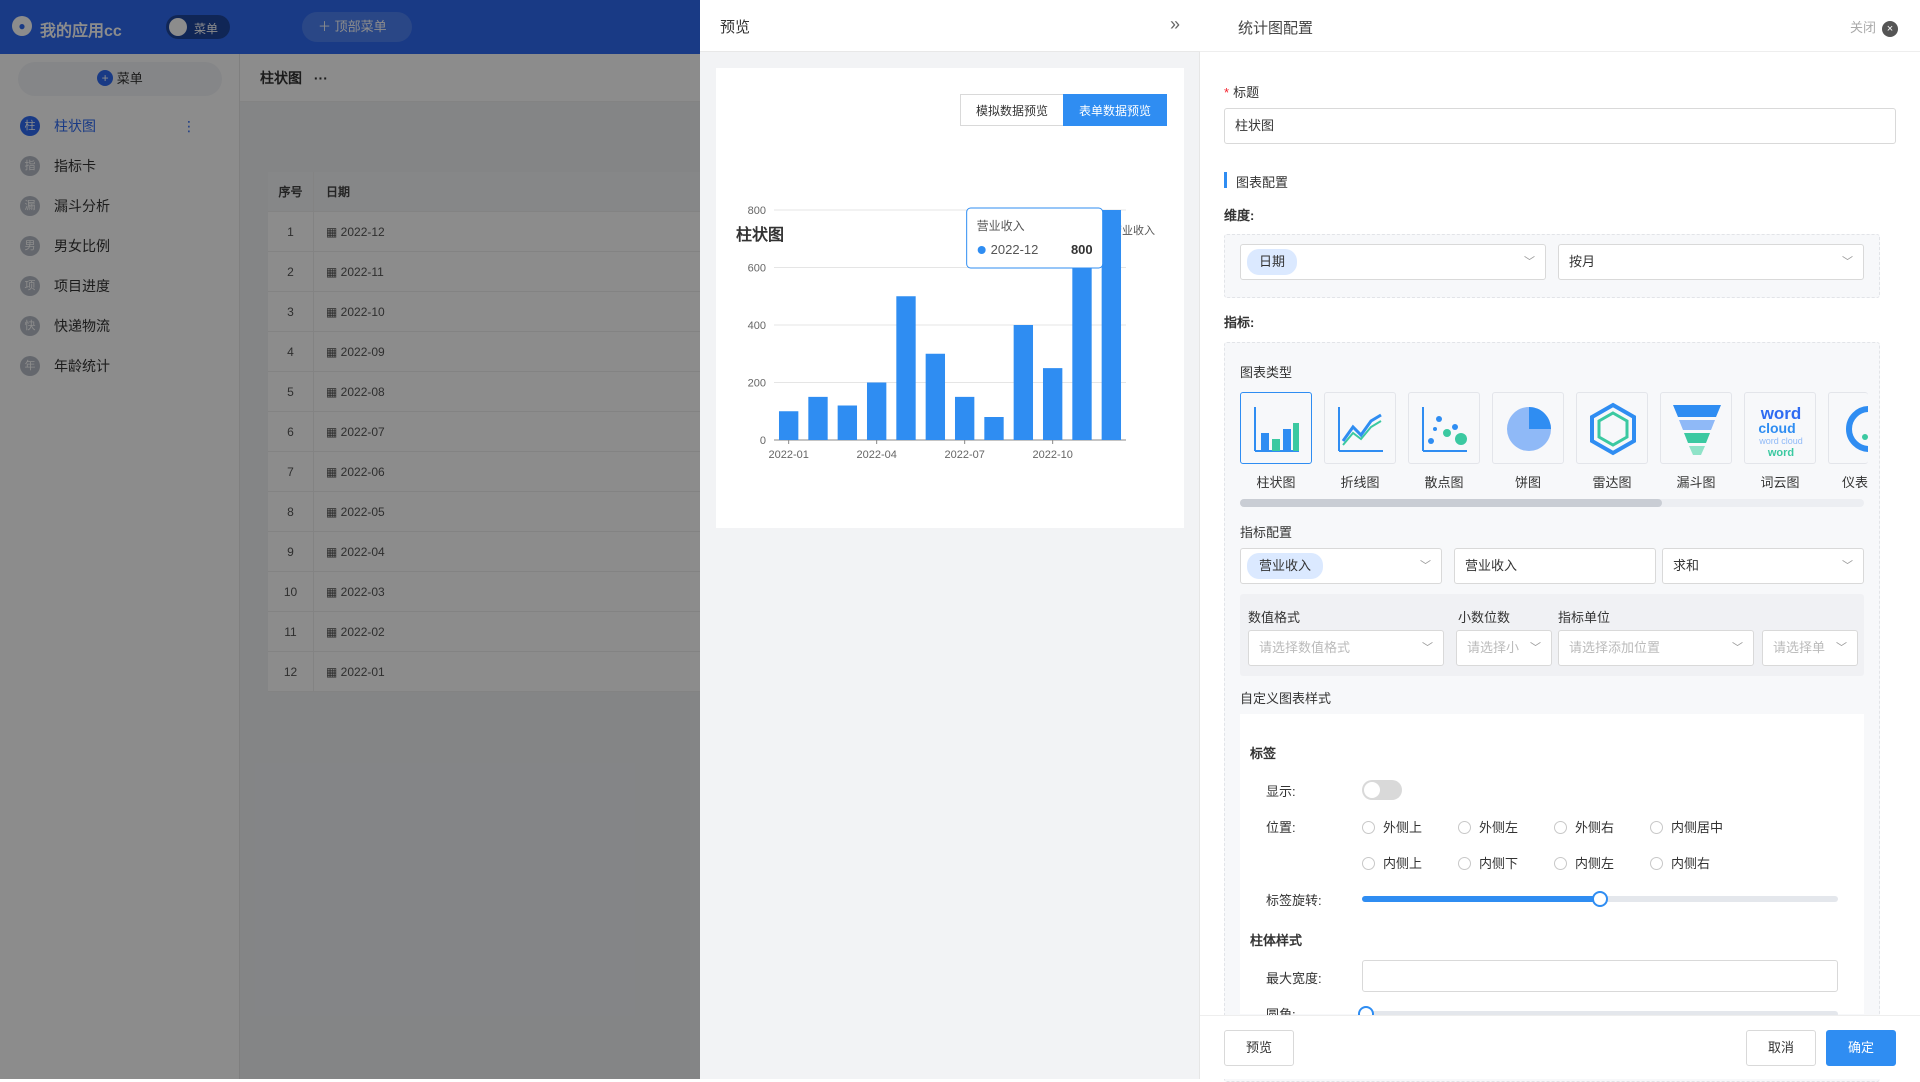 The image size is (1920, 1082). What do you see at coordinates (1890, 29) in the screenshot?
I see `close-icon: ×` at bounding box center [1890, 29].